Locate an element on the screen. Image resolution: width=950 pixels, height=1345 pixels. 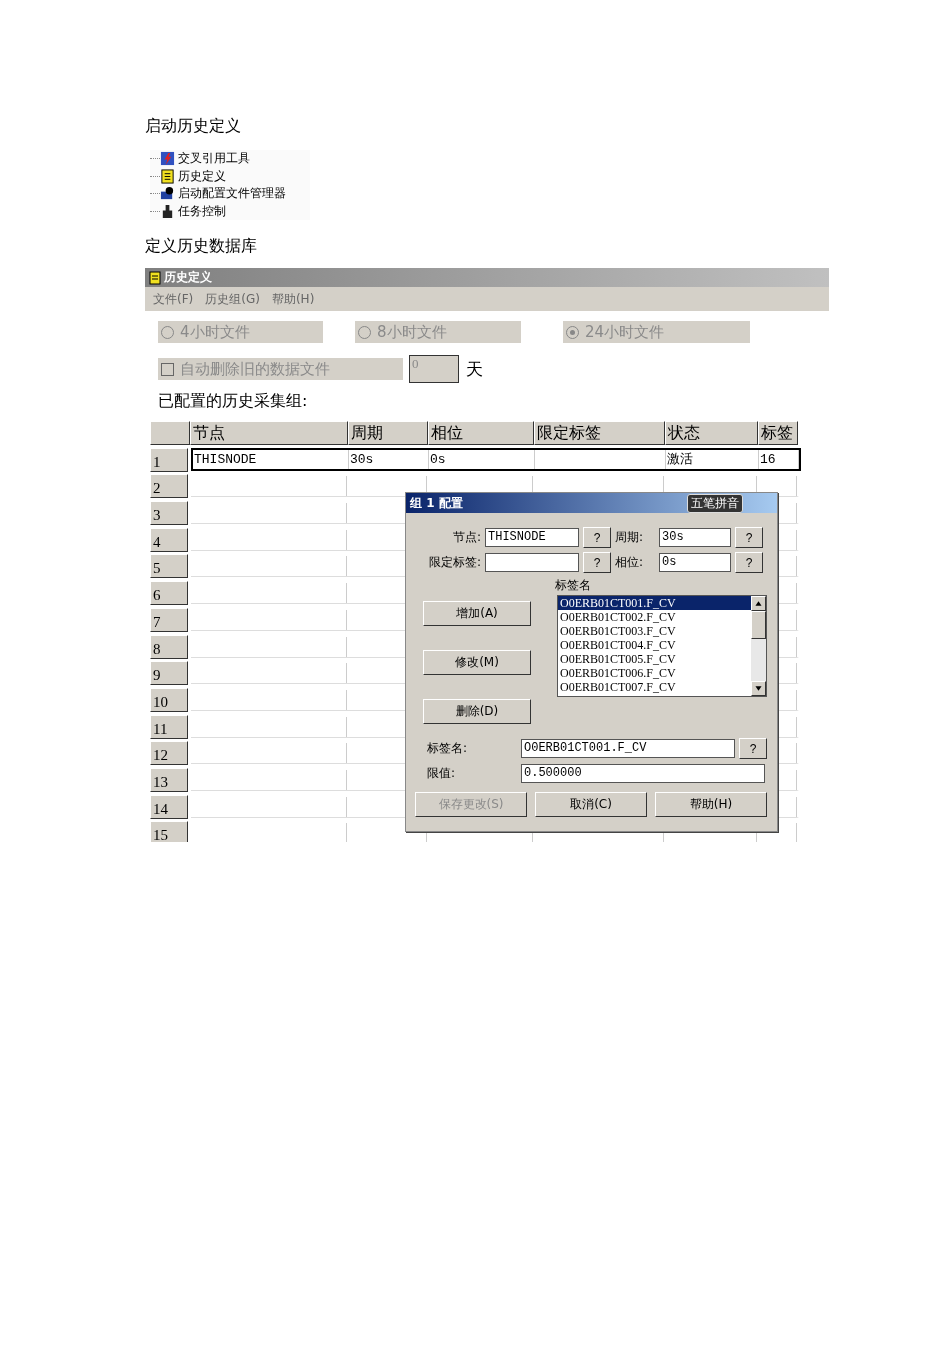
list-item: O0ERB01CT006.F_CV is located at coordinates (654, 673).